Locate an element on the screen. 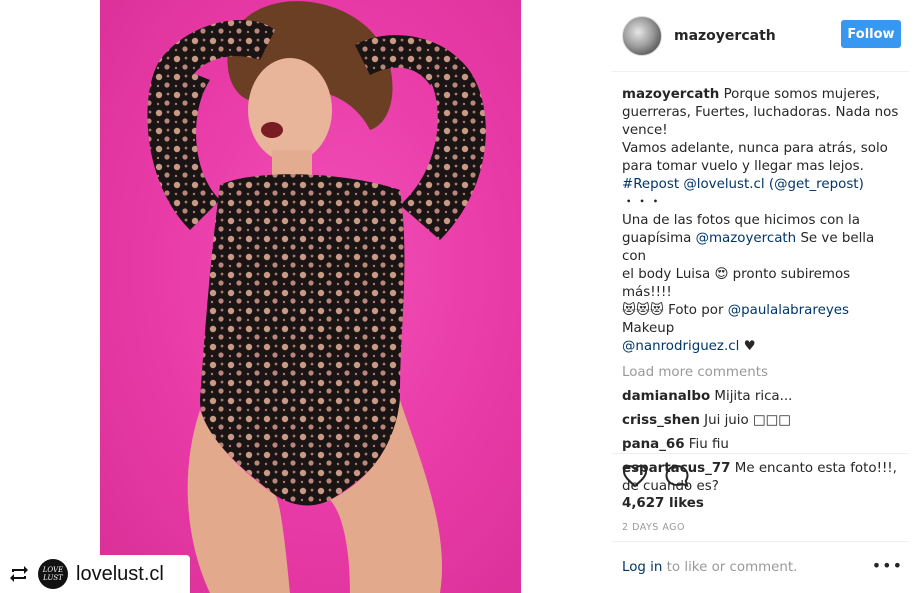 This screenshot has height=593, width=915. mention-mazoyercath: @mazoyercath is located at coordinates (746, 238).